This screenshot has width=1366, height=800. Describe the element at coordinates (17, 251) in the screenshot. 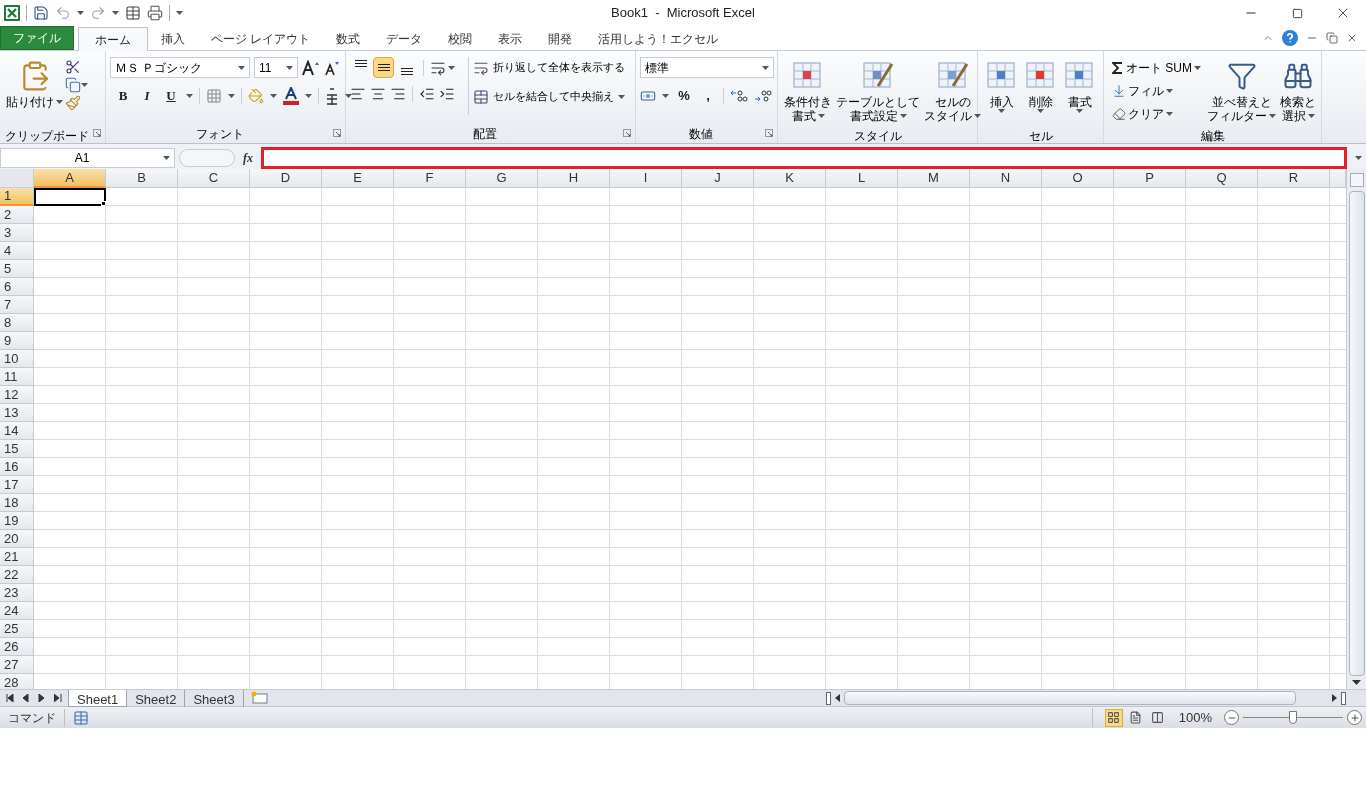

I see `row-header: 4` at that location.